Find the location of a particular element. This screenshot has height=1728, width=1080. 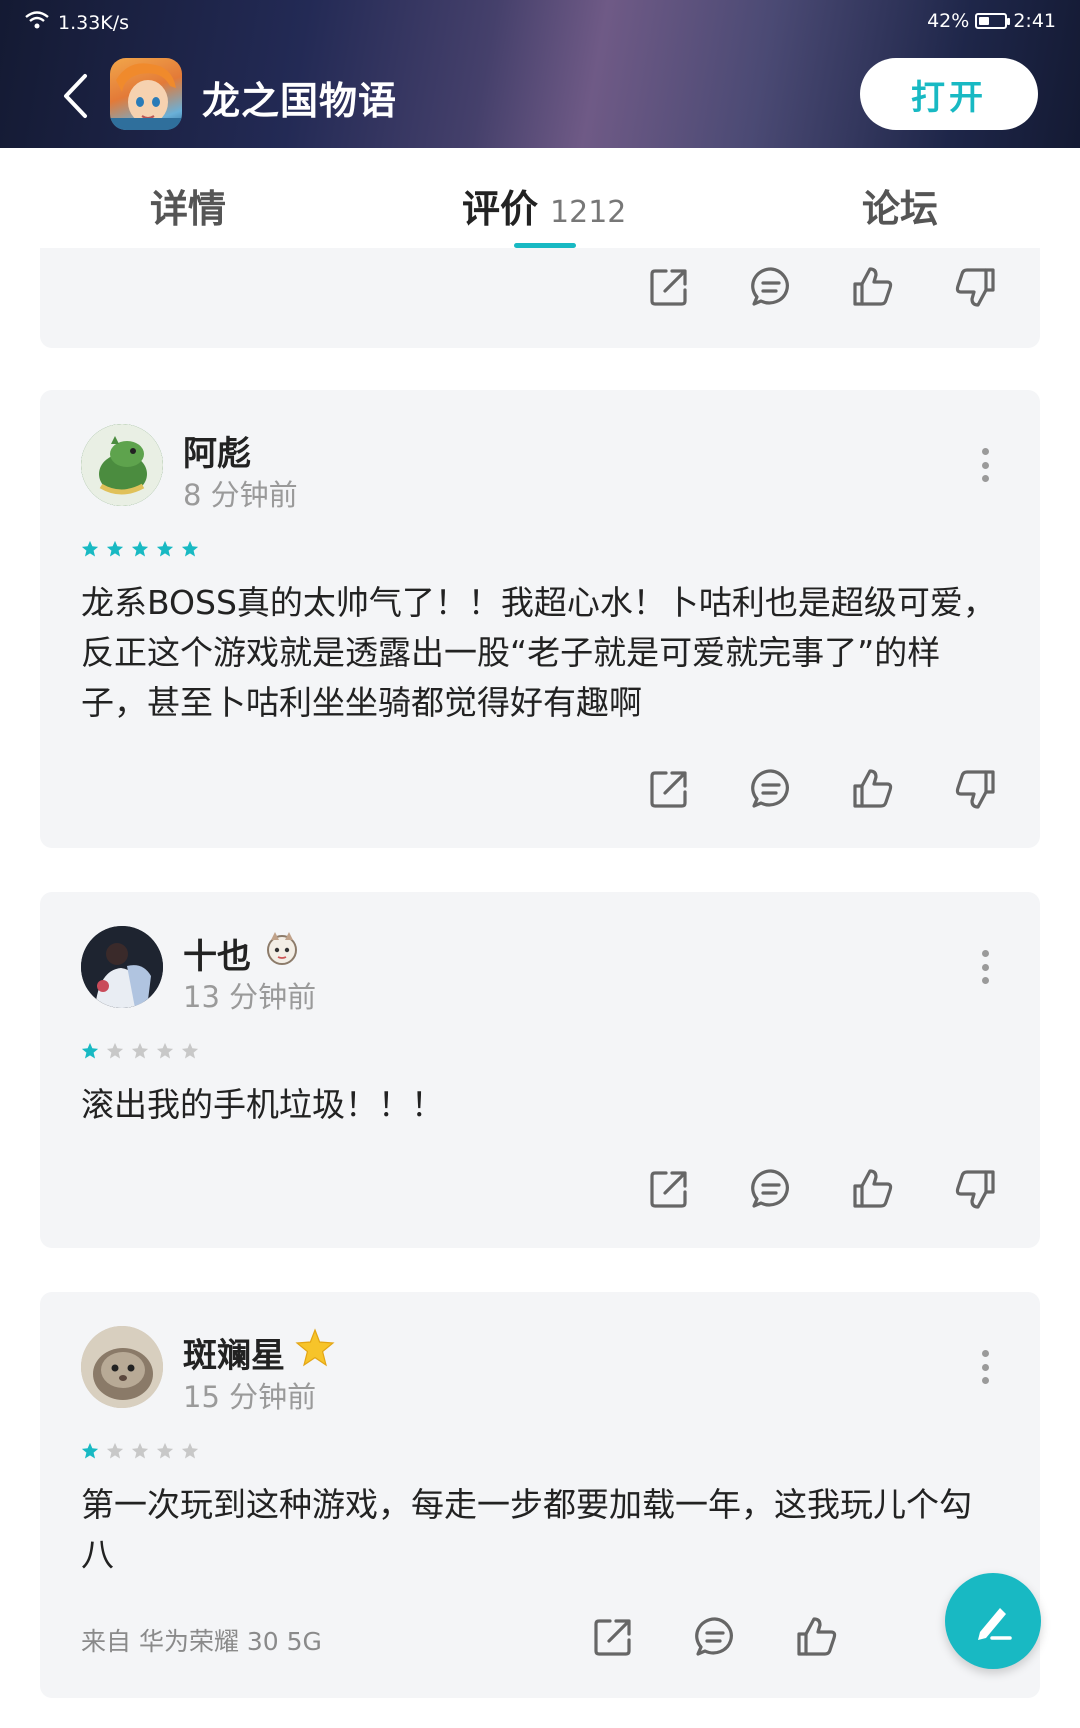

write-review-button is located at coordinates (993, 1621).